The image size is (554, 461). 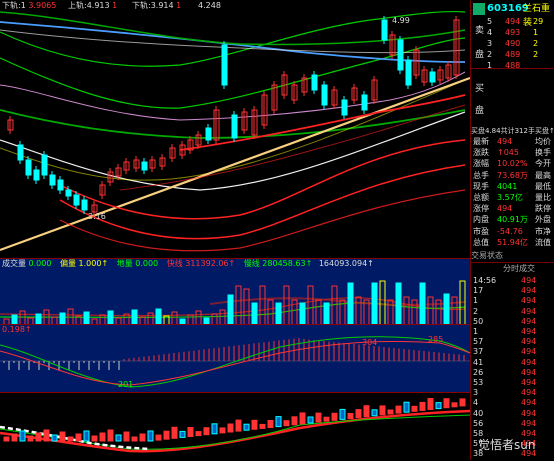 What do you see at coordinates (543, 220) in the screenshot?
I see `stat-label2: 外盘` at bounding box center [543, 220].